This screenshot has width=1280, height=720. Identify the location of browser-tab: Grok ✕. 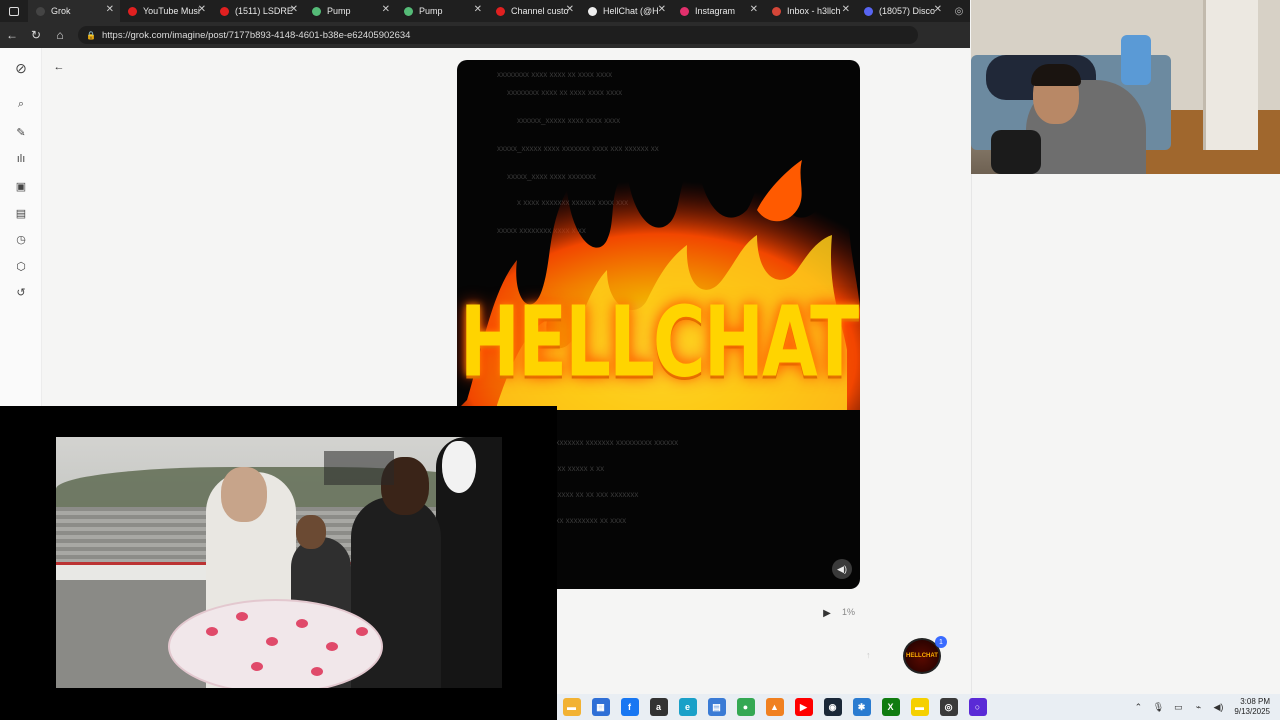
(74, 11).